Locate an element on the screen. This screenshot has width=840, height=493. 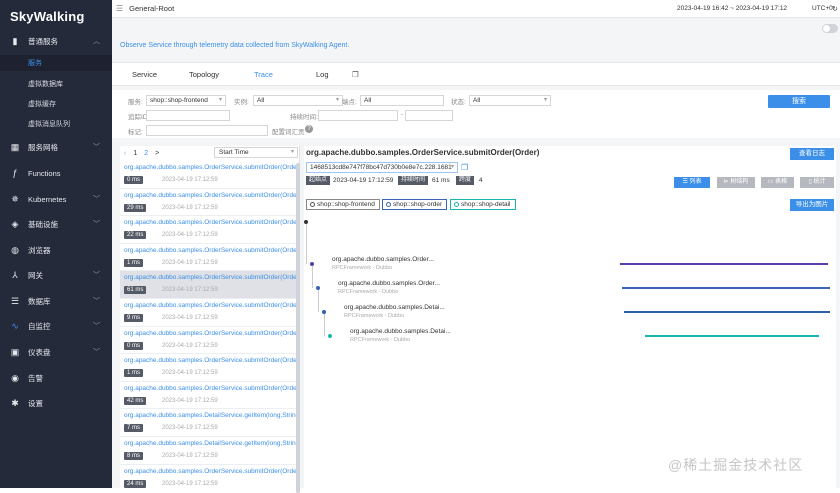
tree-view-button: ⊳ 树结构 is located at coordinates (736, 182).